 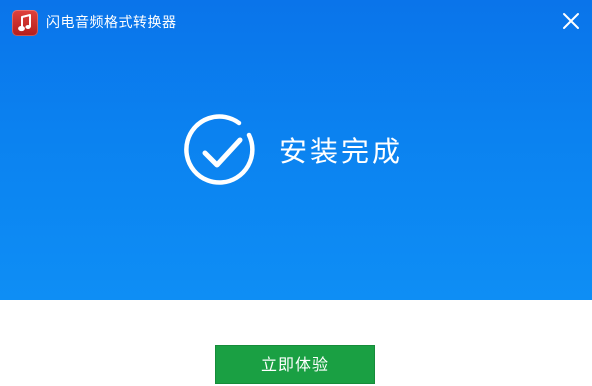 I want to click on check-circle-icon, so click(x=219, y=149).